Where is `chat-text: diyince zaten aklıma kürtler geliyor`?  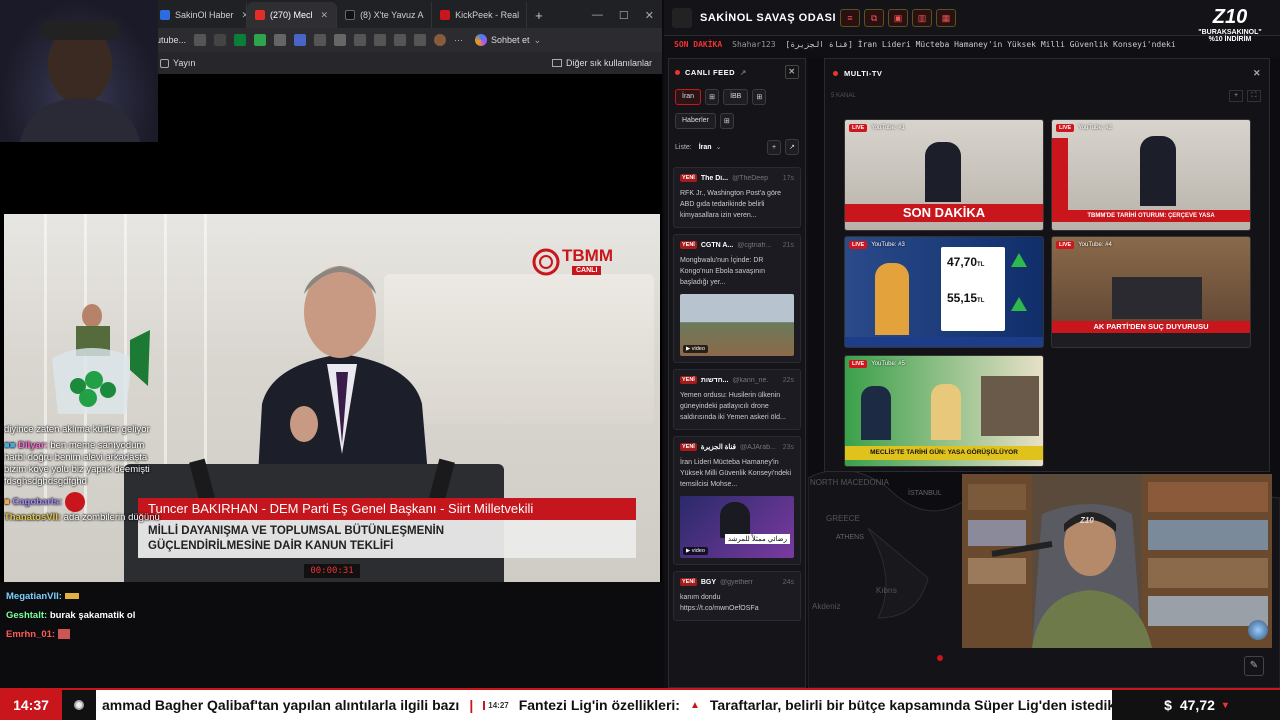 chat-text: diyince zaten aklıma kürtler geliyor is located at coordinates (77, 429).